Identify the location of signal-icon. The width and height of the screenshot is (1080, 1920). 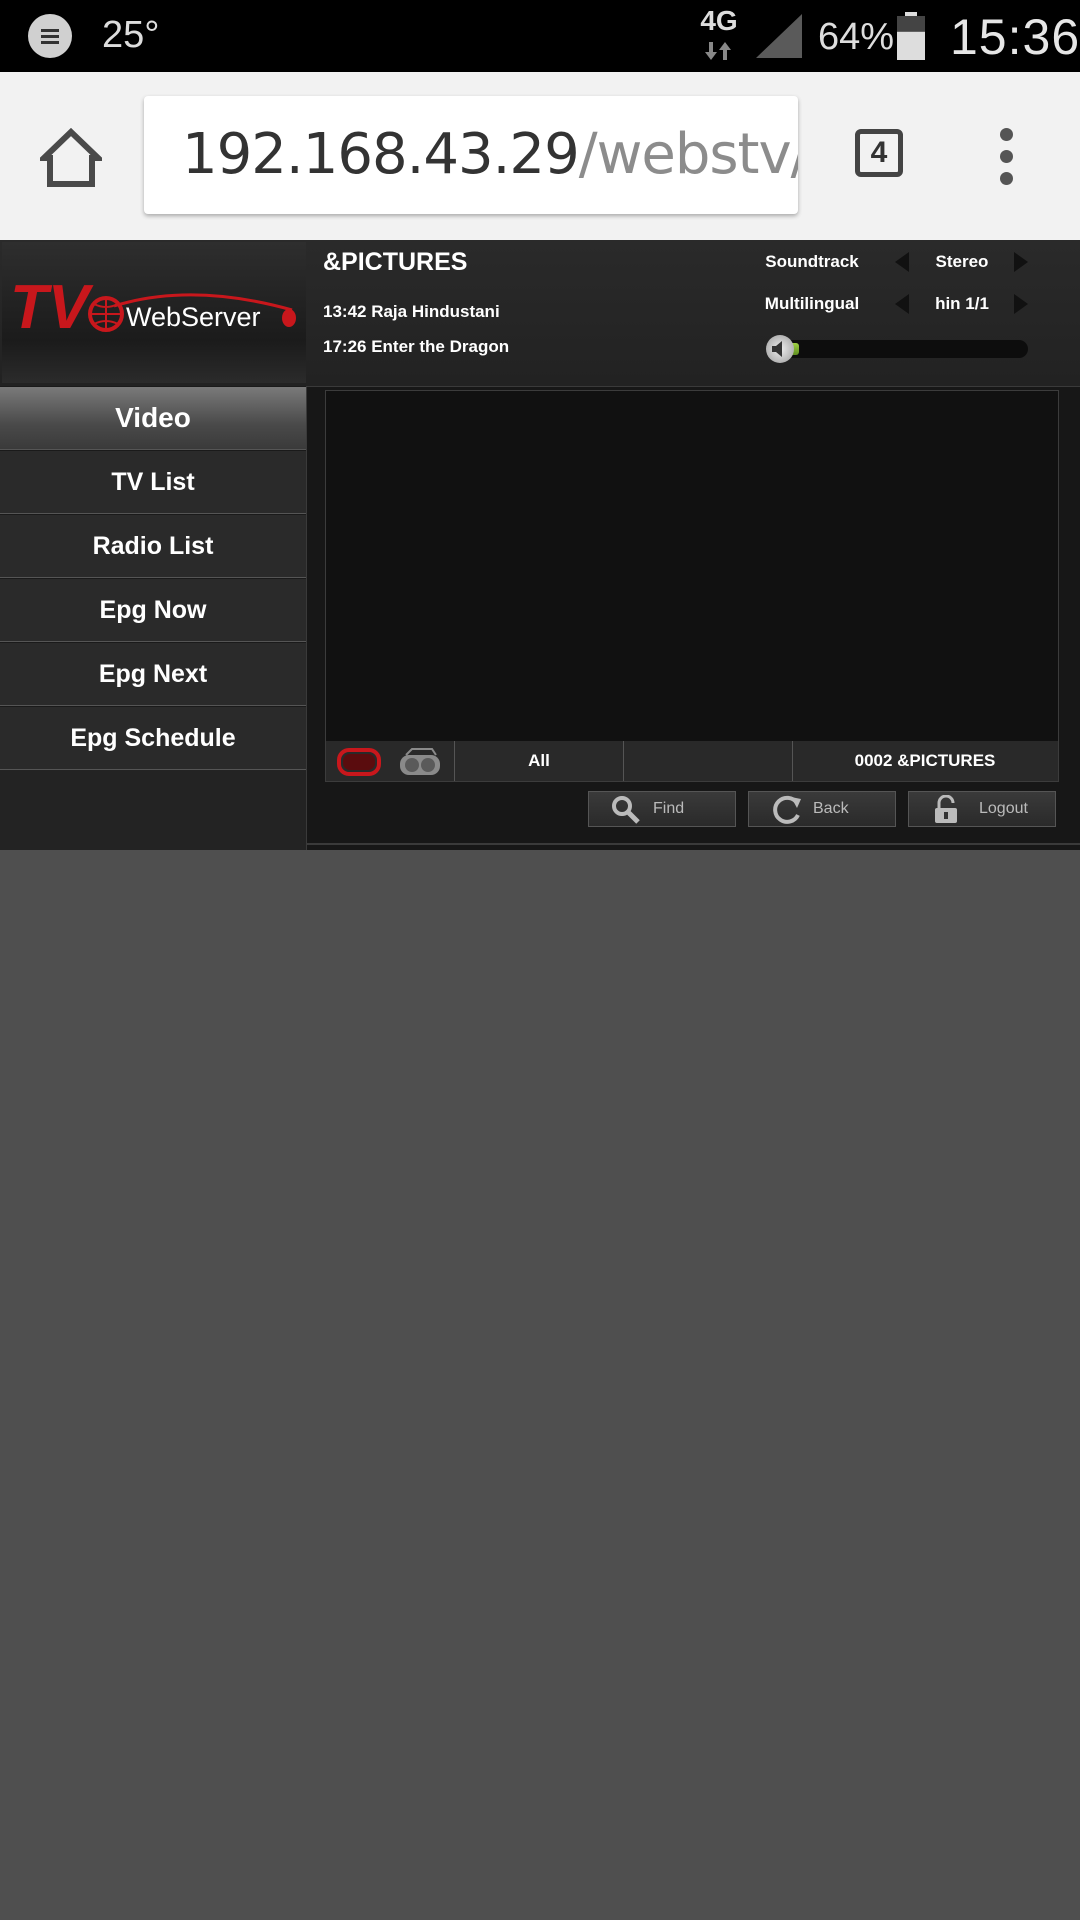
(779, 36).